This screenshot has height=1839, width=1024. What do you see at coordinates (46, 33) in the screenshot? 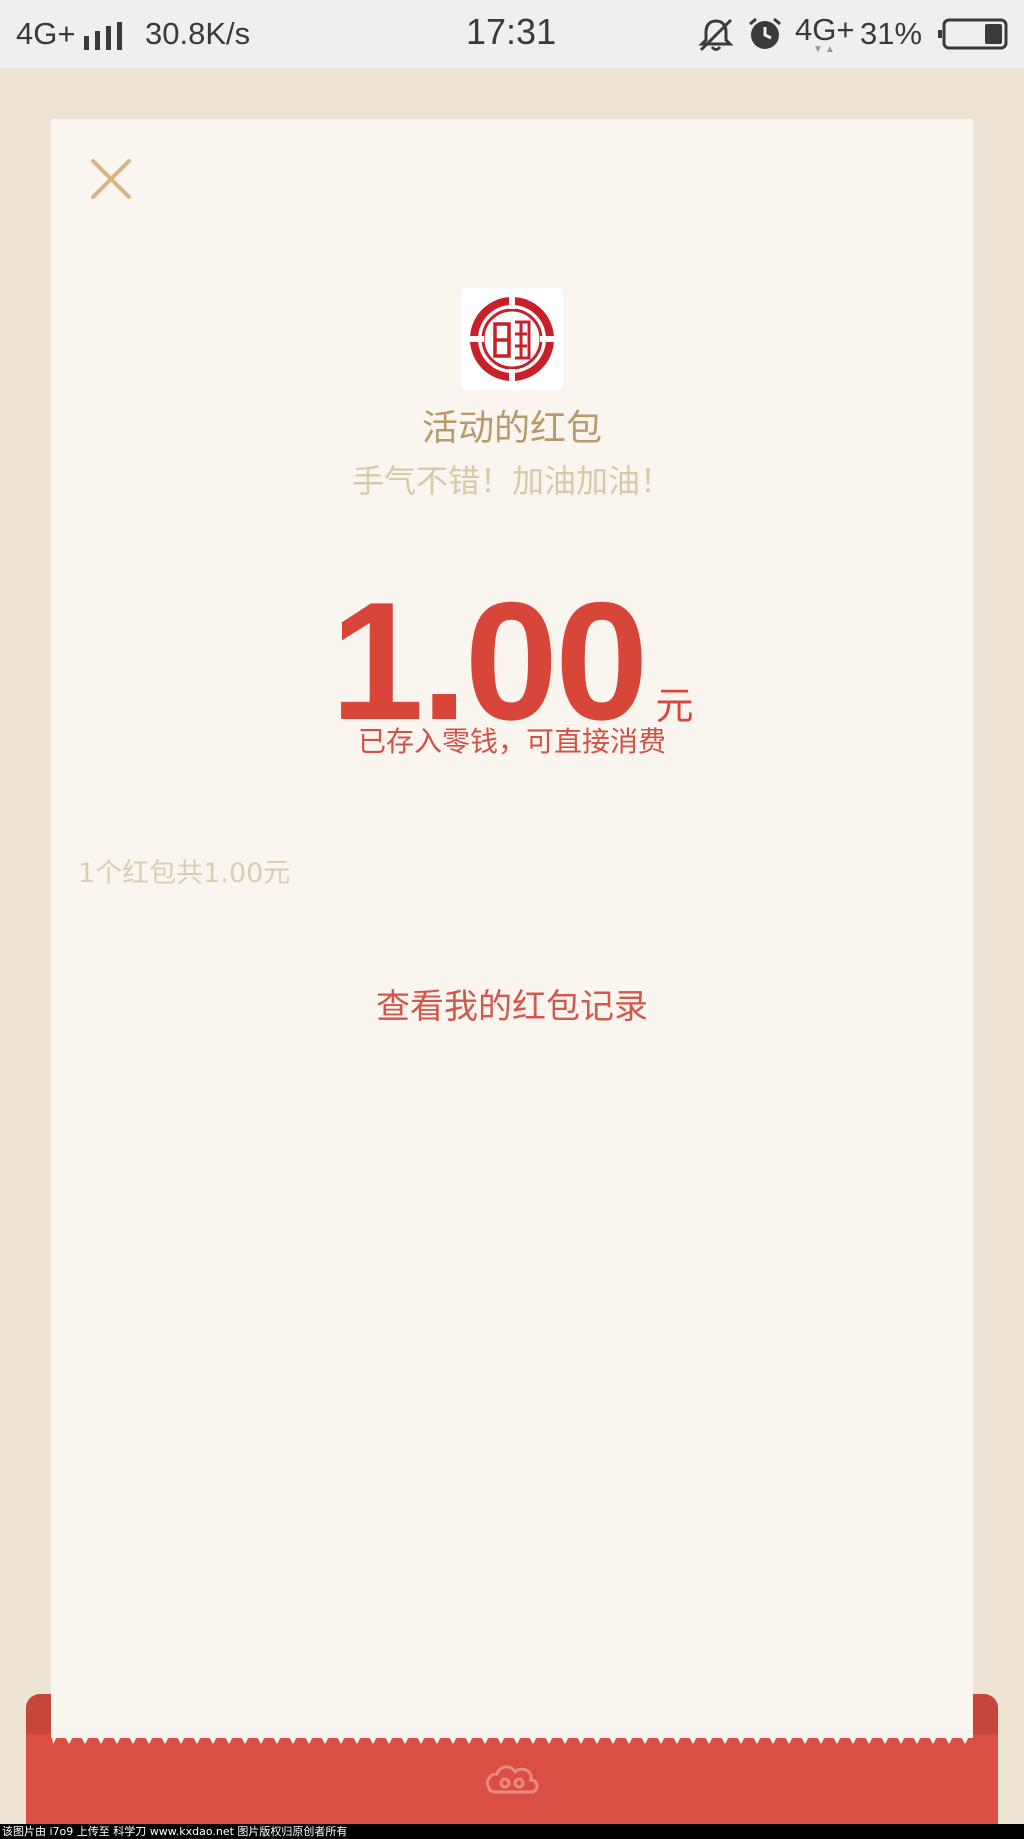
I see `network-type-left: 4G+` at bounding box center [46, 33].